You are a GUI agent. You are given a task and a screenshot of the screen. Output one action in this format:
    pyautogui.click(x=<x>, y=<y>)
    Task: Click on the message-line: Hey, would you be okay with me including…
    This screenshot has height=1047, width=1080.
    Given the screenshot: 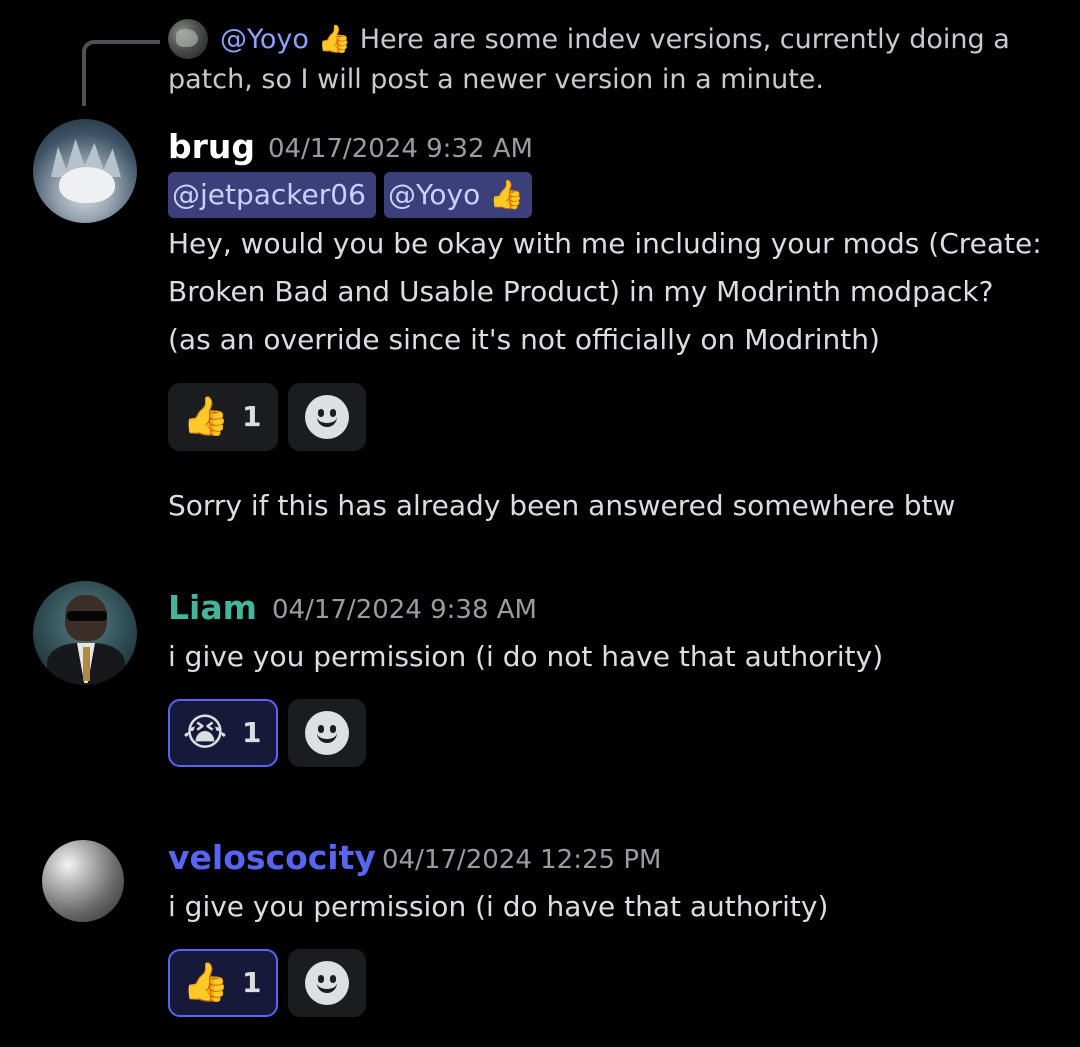 What is the action you would take?
    pyautogui.click(x=605, y=243)
    